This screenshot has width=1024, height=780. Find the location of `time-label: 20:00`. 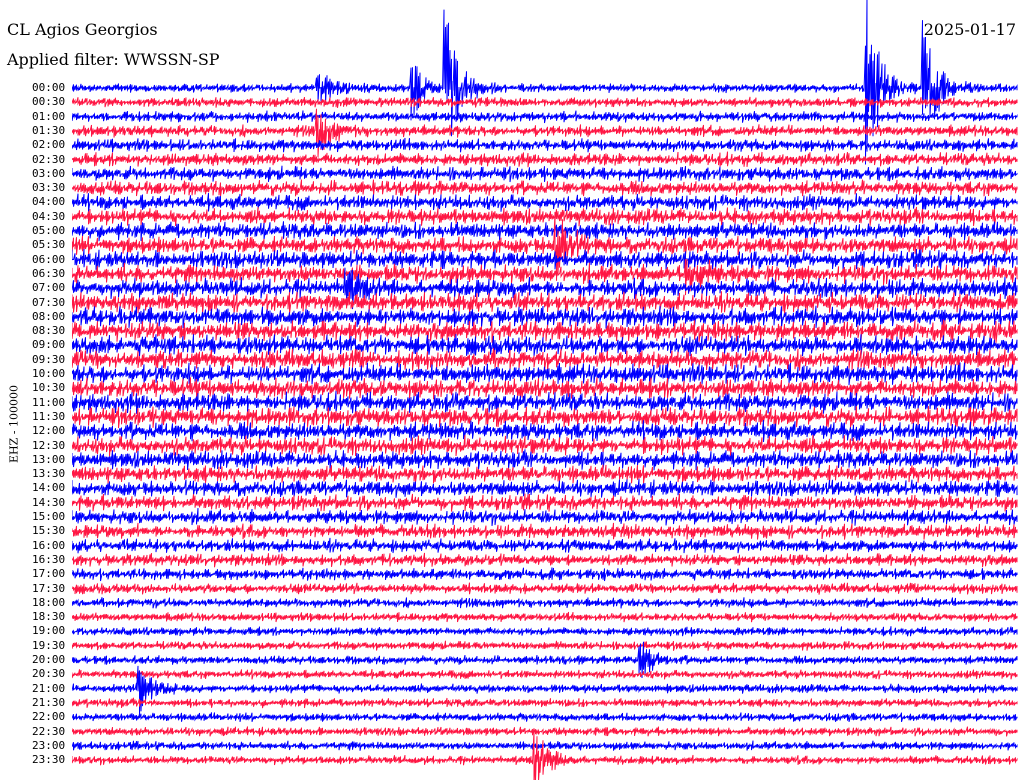

time-label: 20:00 is located at coordinates (49, 659).